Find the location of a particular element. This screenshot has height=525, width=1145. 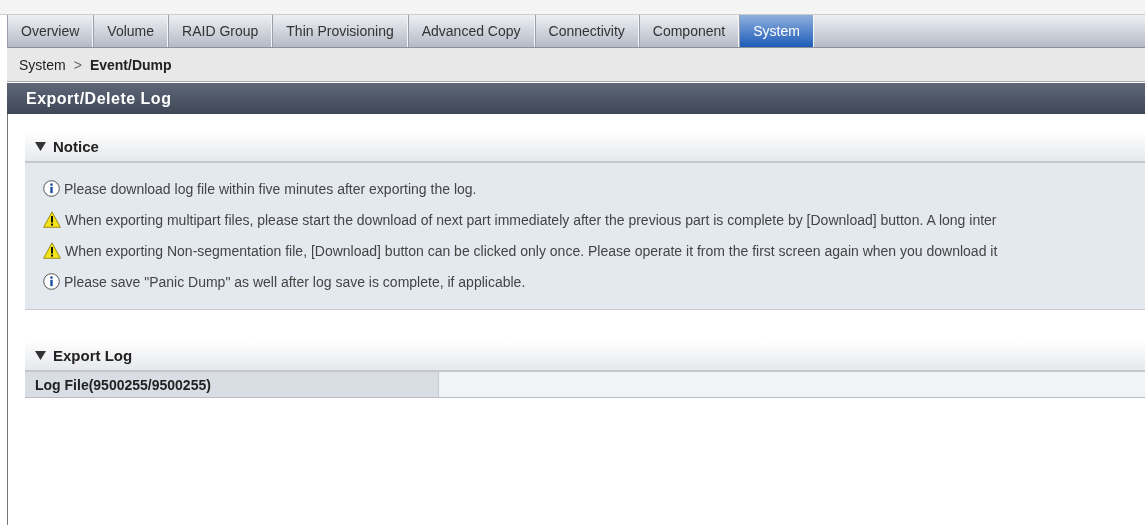

tab: System is located at coordinates (776, 31).